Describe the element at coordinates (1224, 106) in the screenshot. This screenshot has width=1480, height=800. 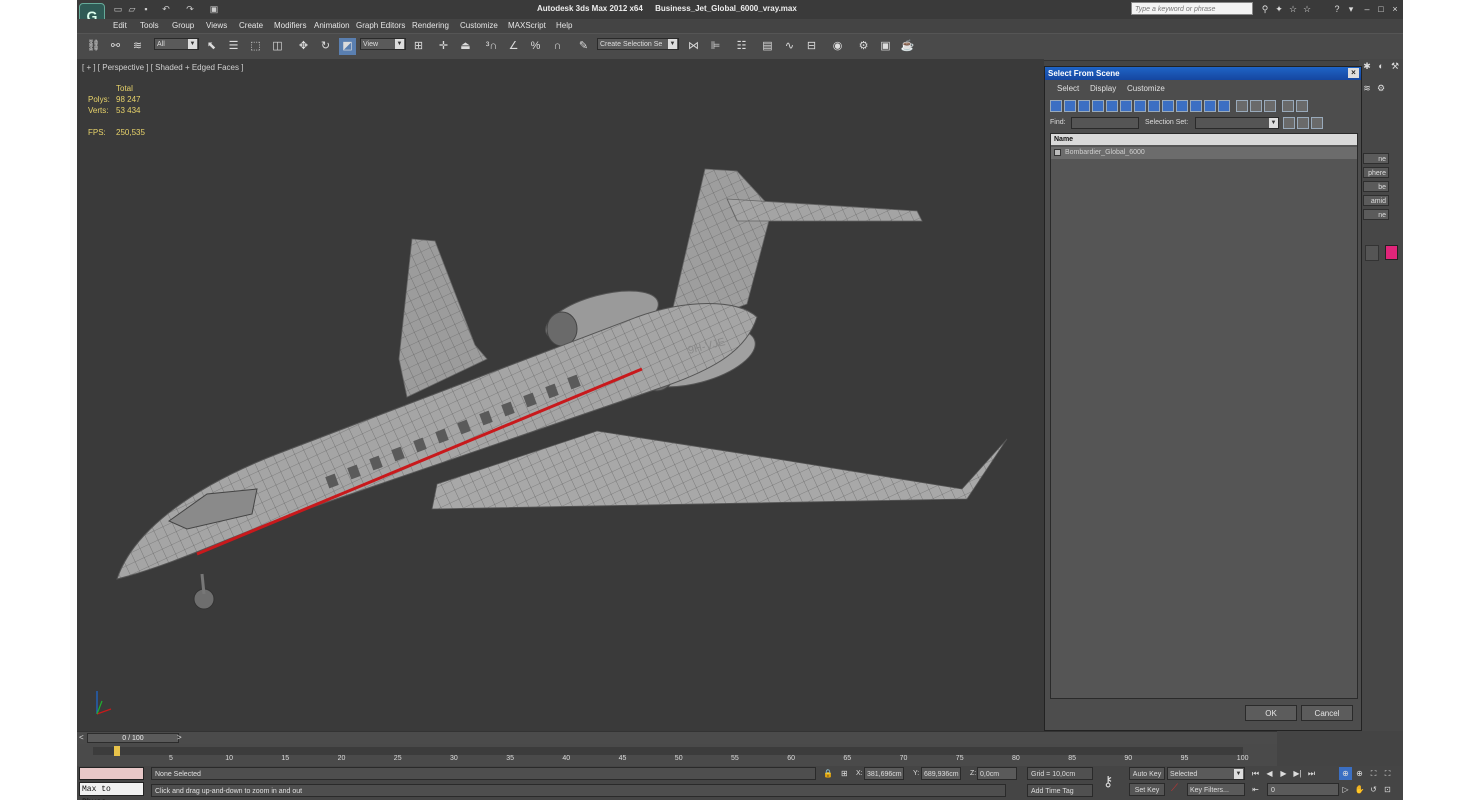
I see `display-all-icon` at that location.